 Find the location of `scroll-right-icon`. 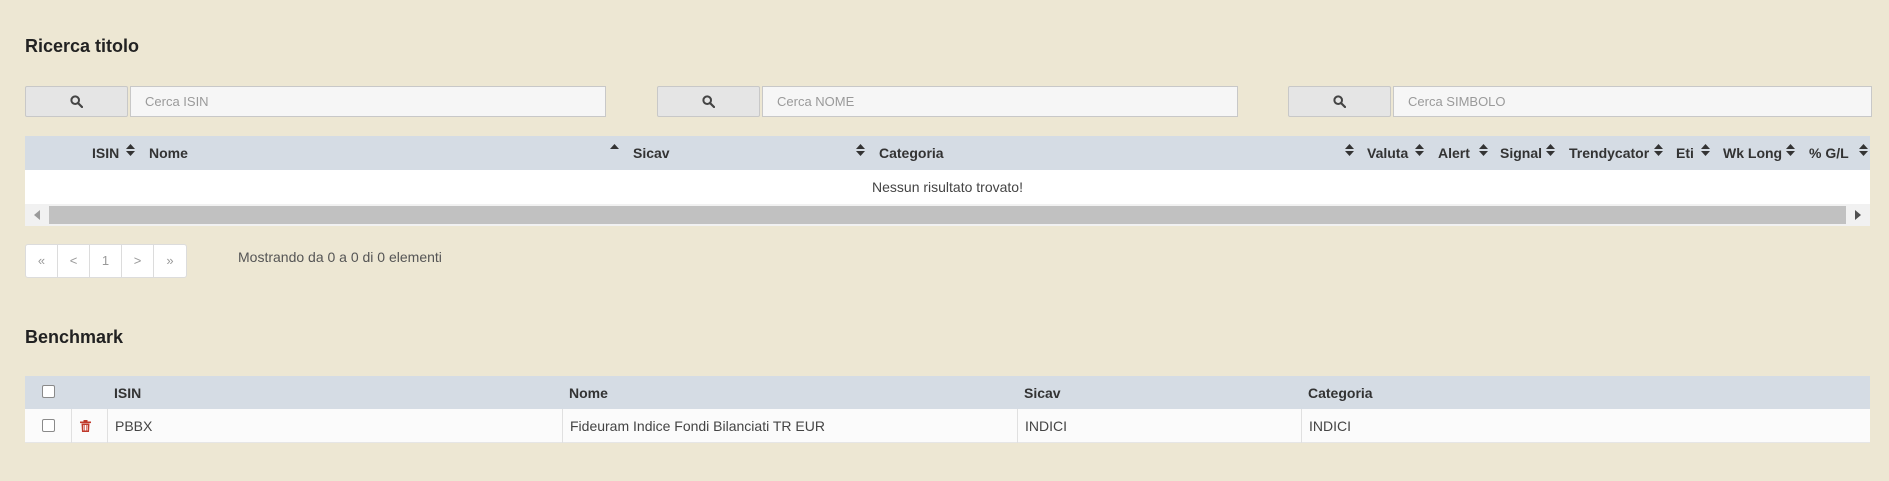

scroll-right-icon is located at coordinates (1858, 215).